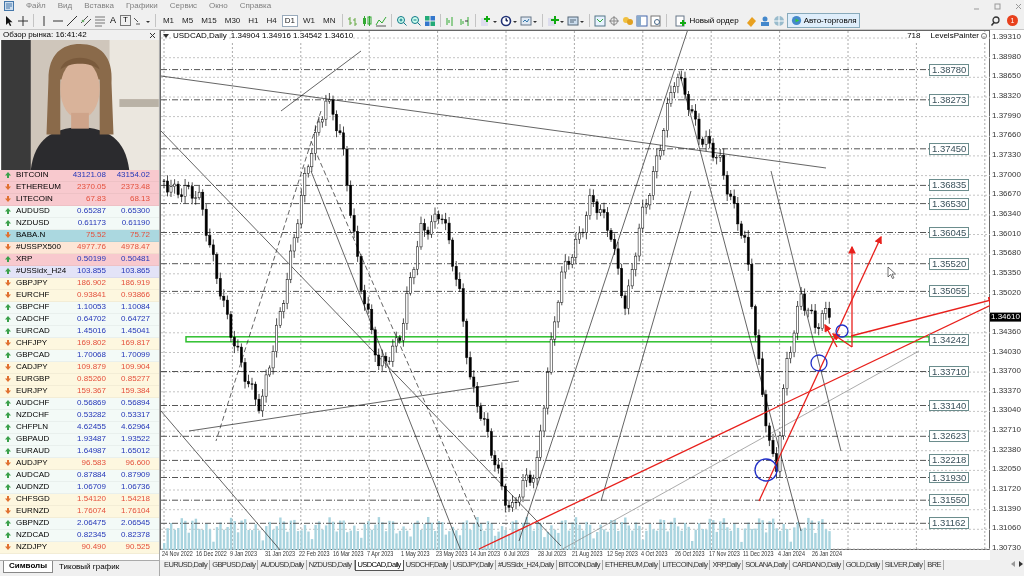  What do you see at coordinates (79, 440) in the screenshot?
I see `symbol-row: GBPAUD 1.93487 1.93522` at bounding box center [79, 440].